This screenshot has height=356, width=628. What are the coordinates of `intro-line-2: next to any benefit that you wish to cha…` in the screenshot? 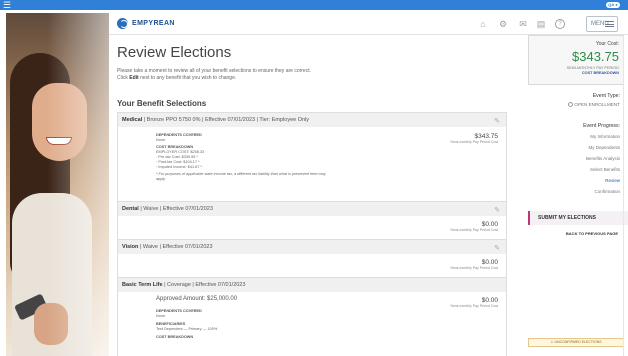 It's located at (187, 78).